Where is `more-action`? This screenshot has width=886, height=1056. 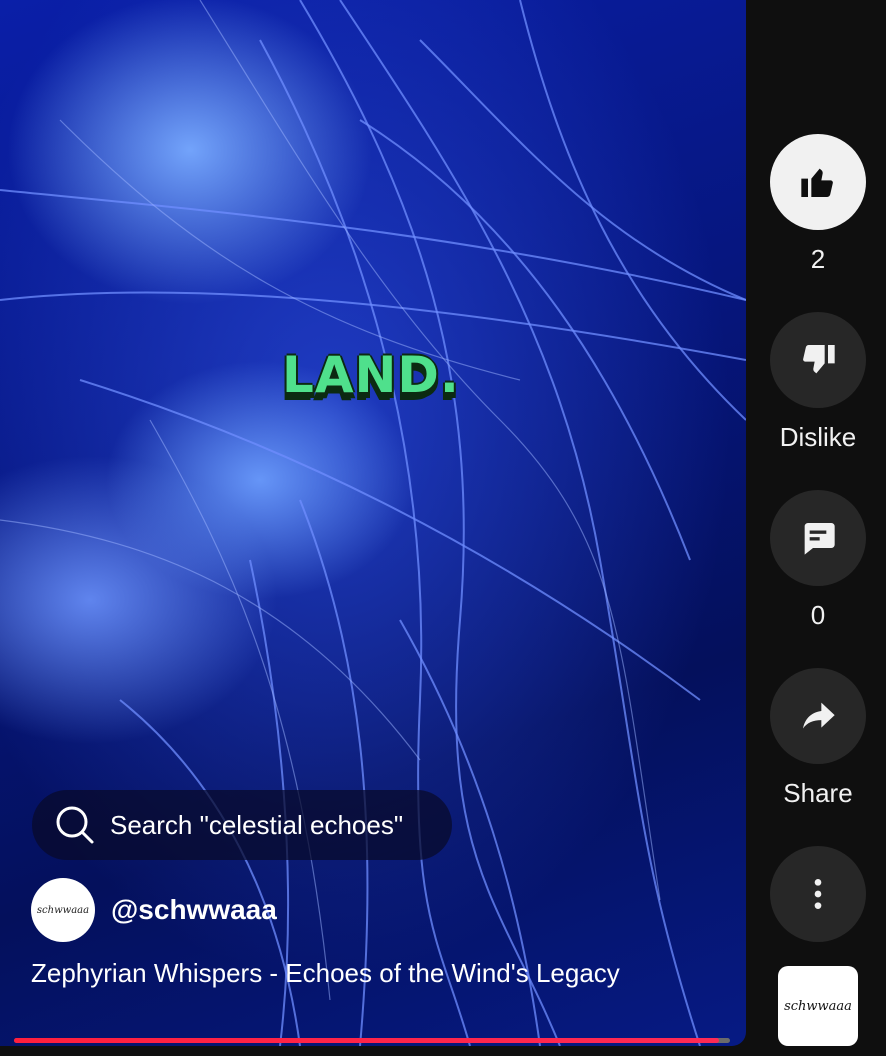
more-action is located at coordinates (818, 894).